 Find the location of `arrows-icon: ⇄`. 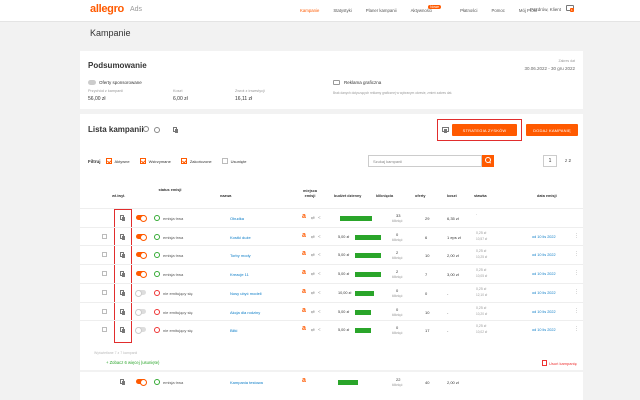

arrows-icon: ⇄ is located at coordinates (313, 236).